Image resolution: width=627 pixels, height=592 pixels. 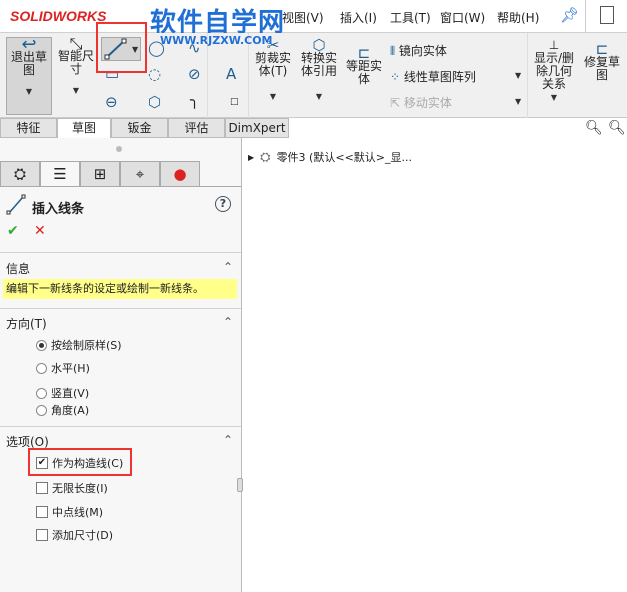 I want to click on radio-vertical: 竖直(V), so click(x=62, y=393).